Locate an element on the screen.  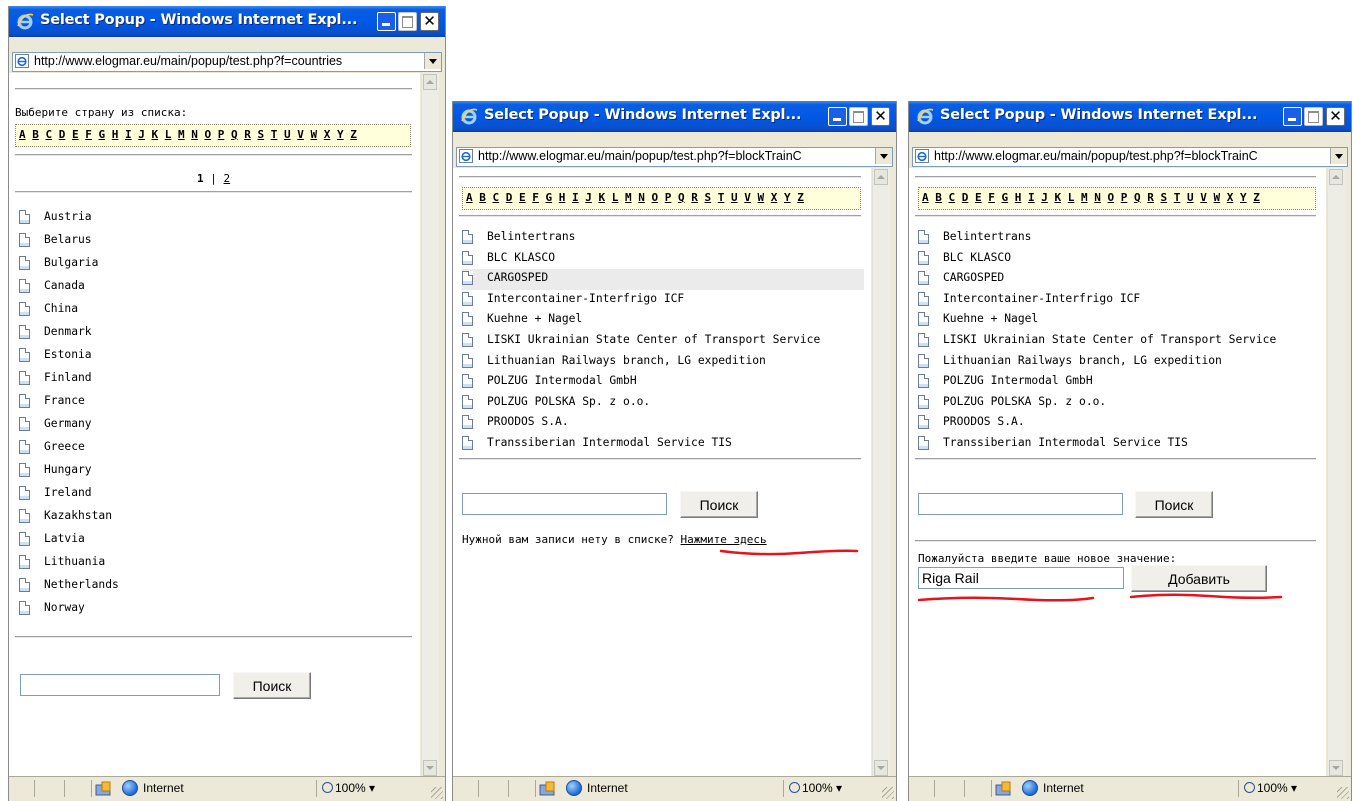
letter-link: T is located at coordinates (1177, 197).